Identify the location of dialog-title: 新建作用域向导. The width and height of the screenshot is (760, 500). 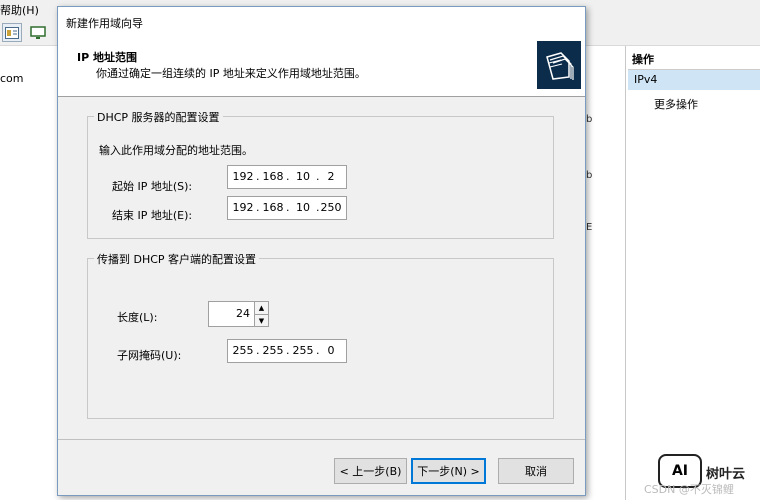
(104, 23).